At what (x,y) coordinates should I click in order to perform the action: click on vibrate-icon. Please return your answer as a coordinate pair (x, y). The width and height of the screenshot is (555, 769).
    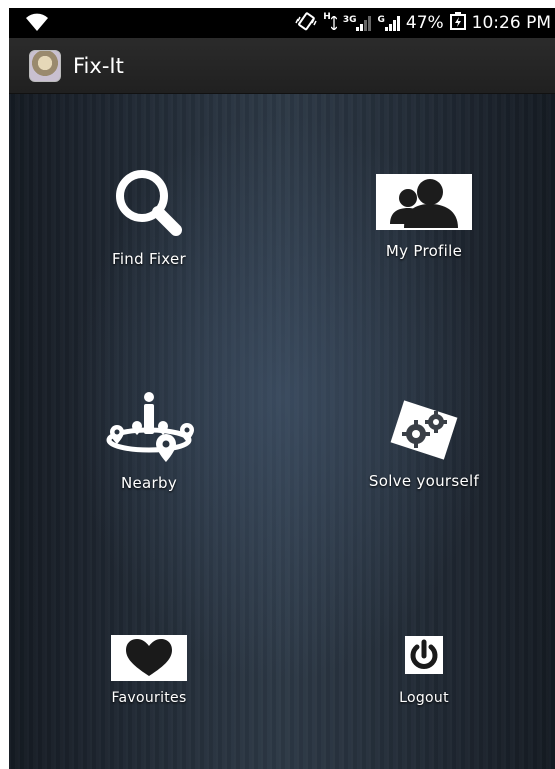
    Looking at the image, I should click on (306, 23).